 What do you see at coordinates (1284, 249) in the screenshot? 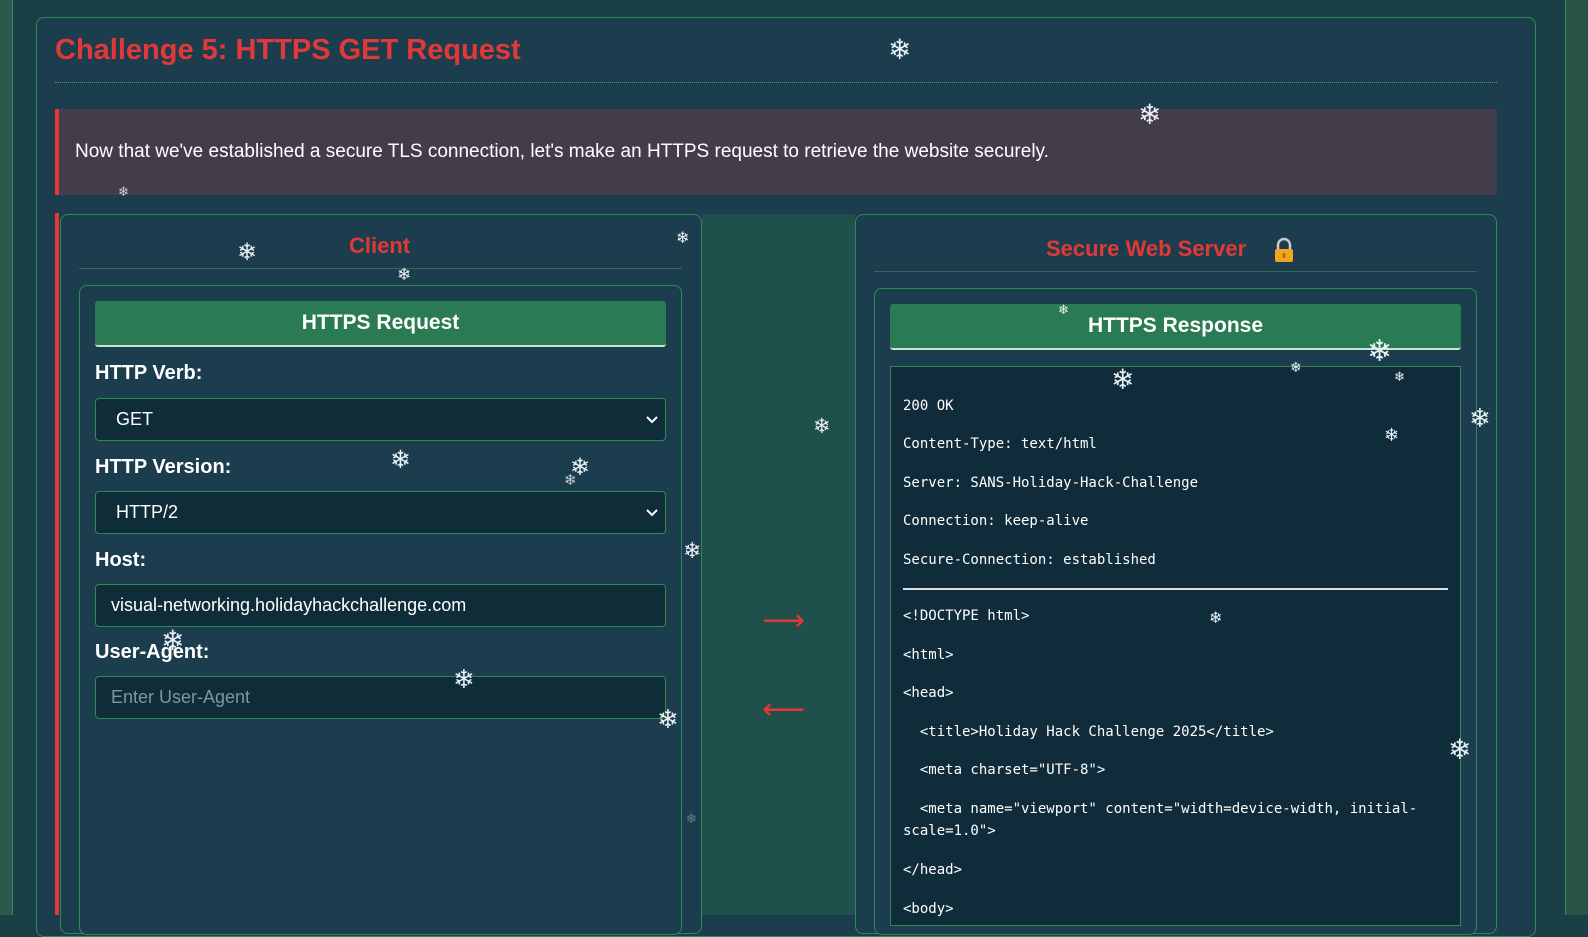
I see `lock-icon` at bounding box center [1284, 249].